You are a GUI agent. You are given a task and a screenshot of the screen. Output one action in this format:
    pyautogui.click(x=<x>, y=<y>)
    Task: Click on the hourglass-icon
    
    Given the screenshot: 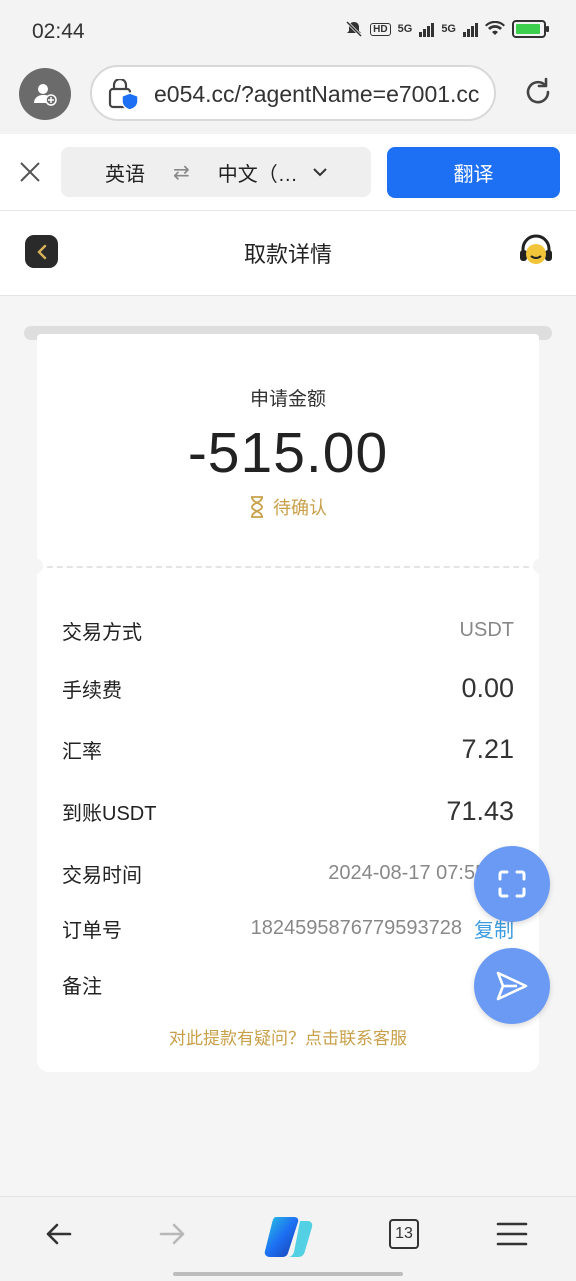 What is the action you would take?
    pyautogui.click(x=257, y=507)
    